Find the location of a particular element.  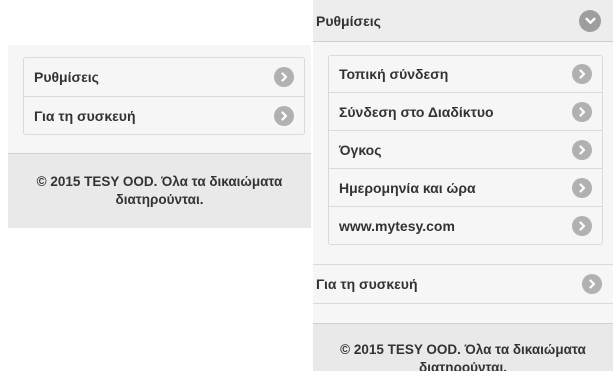

submenu-item-date-time: Ημερομηνία και ώρα is located at coordinates (465, 187).